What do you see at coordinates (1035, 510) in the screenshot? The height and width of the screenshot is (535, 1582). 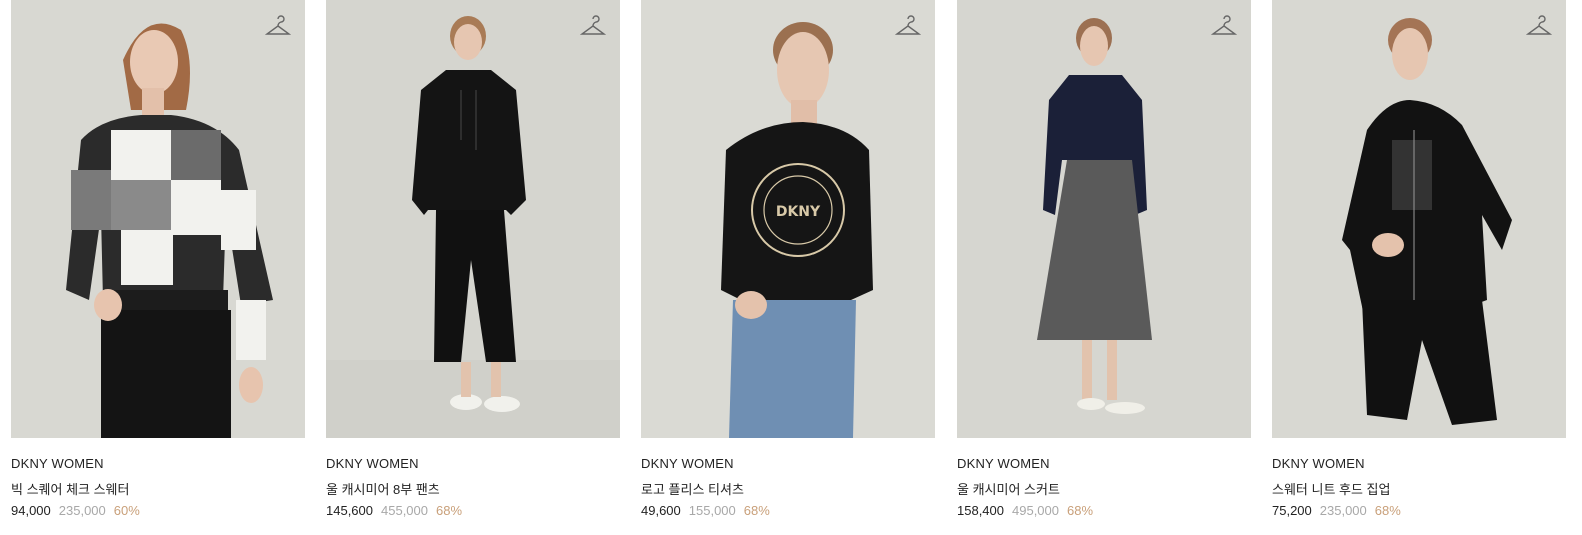 I see `original-price: 495,000` at bounding box center [1035, 510].